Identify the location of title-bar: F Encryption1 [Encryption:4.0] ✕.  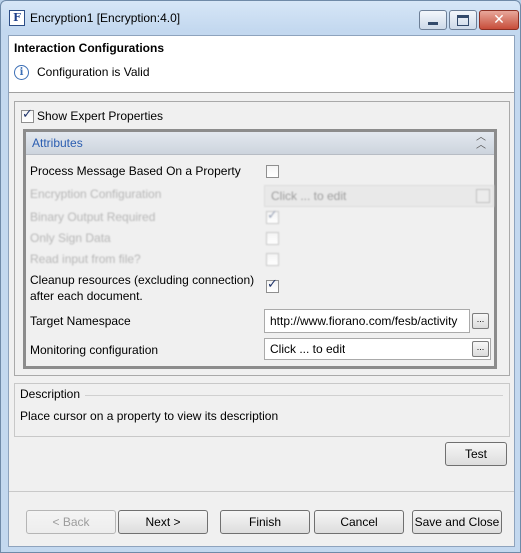
(260, 18).